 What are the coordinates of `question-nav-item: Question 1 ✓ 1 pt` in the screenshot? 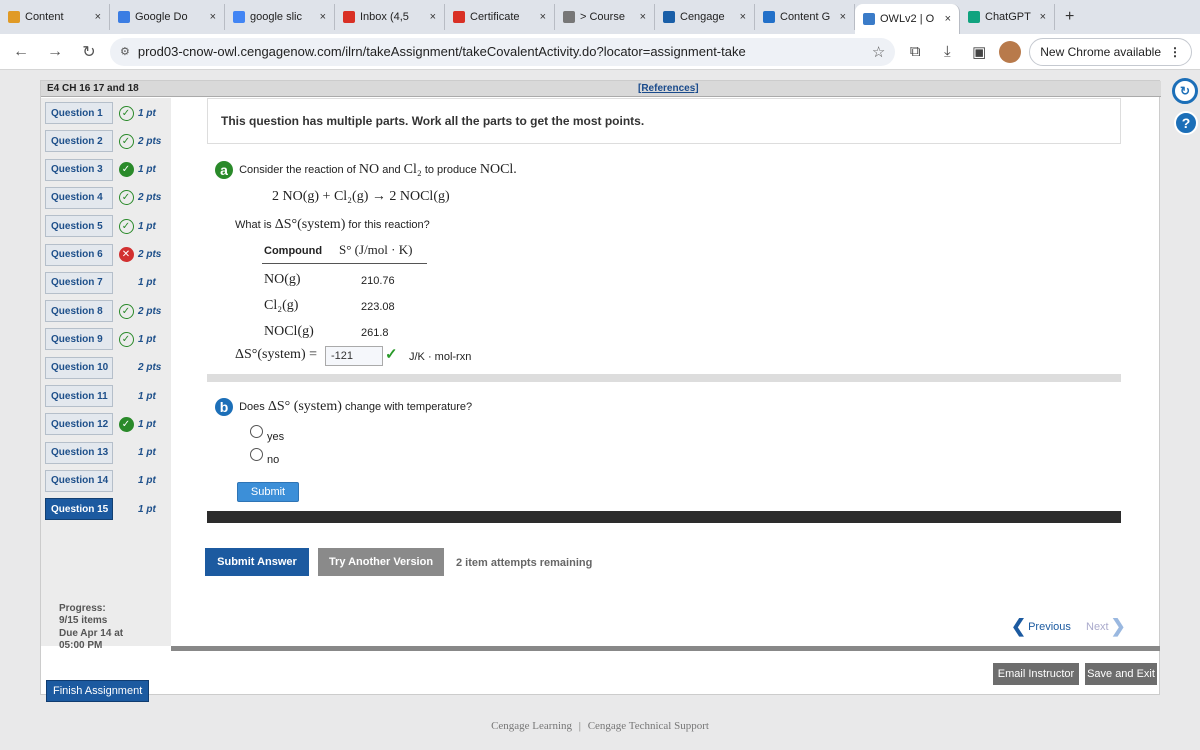 It's located at (106, 113).